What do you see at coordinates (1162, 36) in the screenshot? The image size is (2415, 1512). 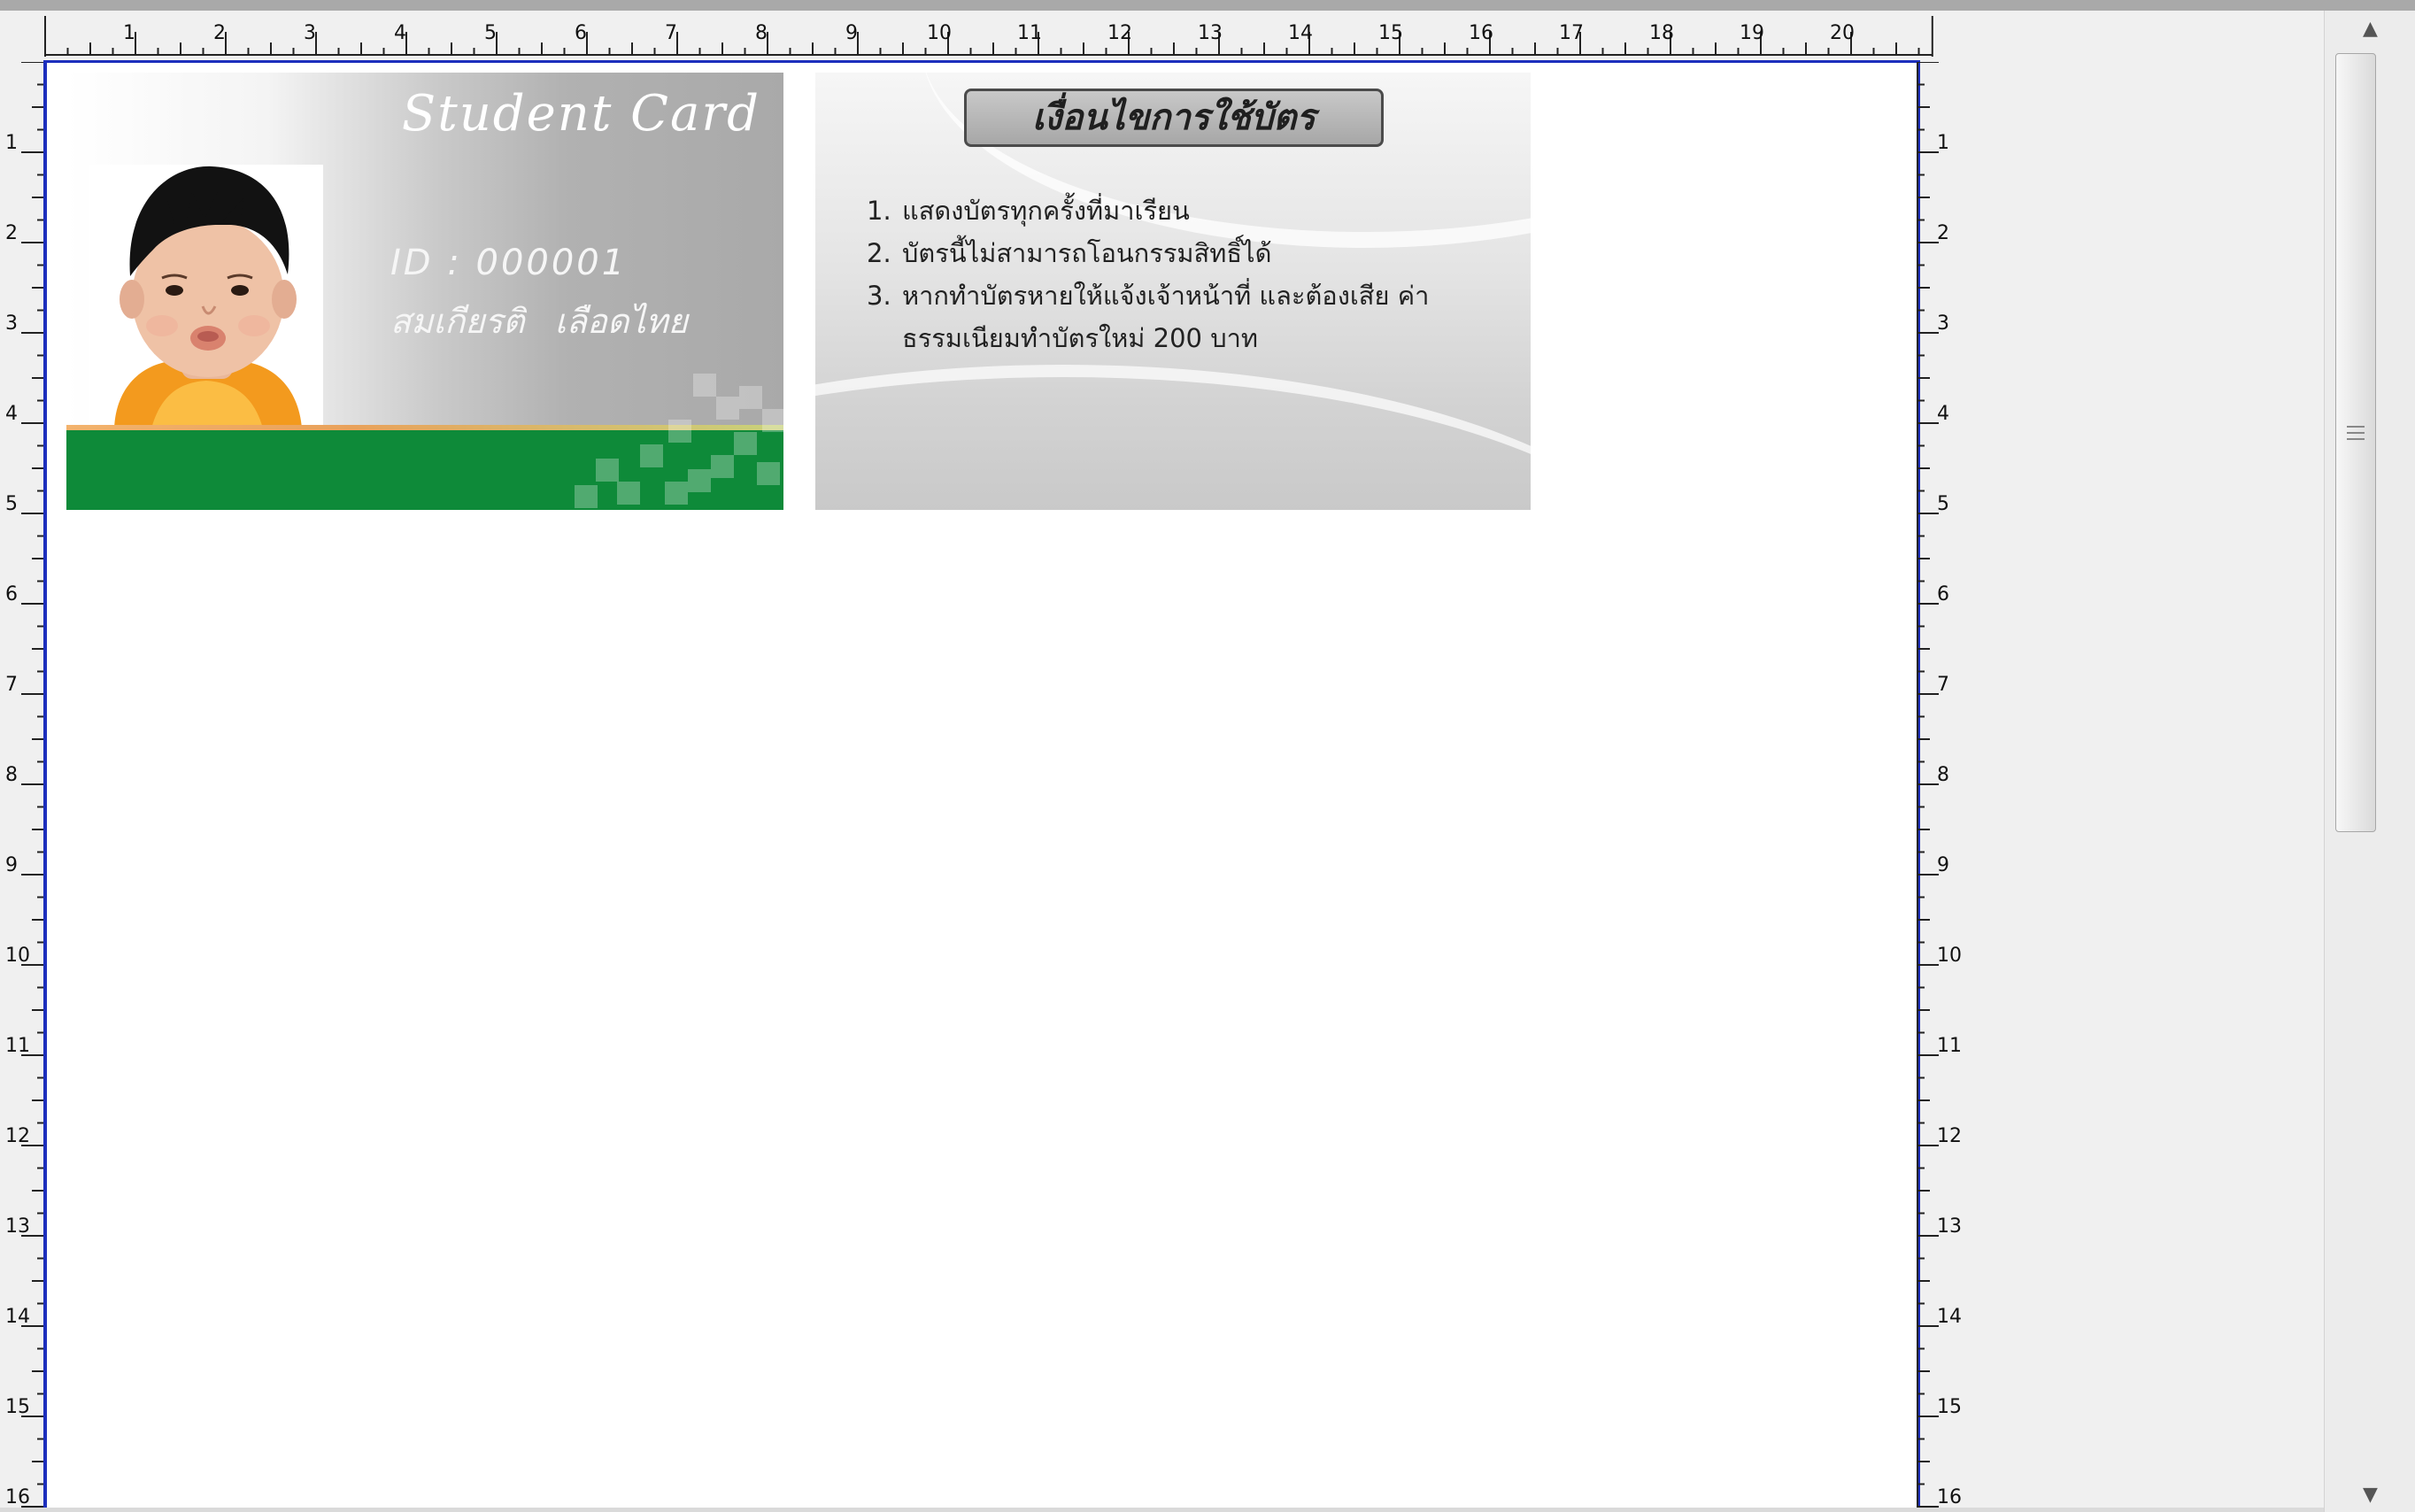 I see `horizontal-ruler: 1 2 3 4 5 6 7 8 9 10 11 12 13 14 15 16 17 18 19 20` at bounding box center [1162, 36].